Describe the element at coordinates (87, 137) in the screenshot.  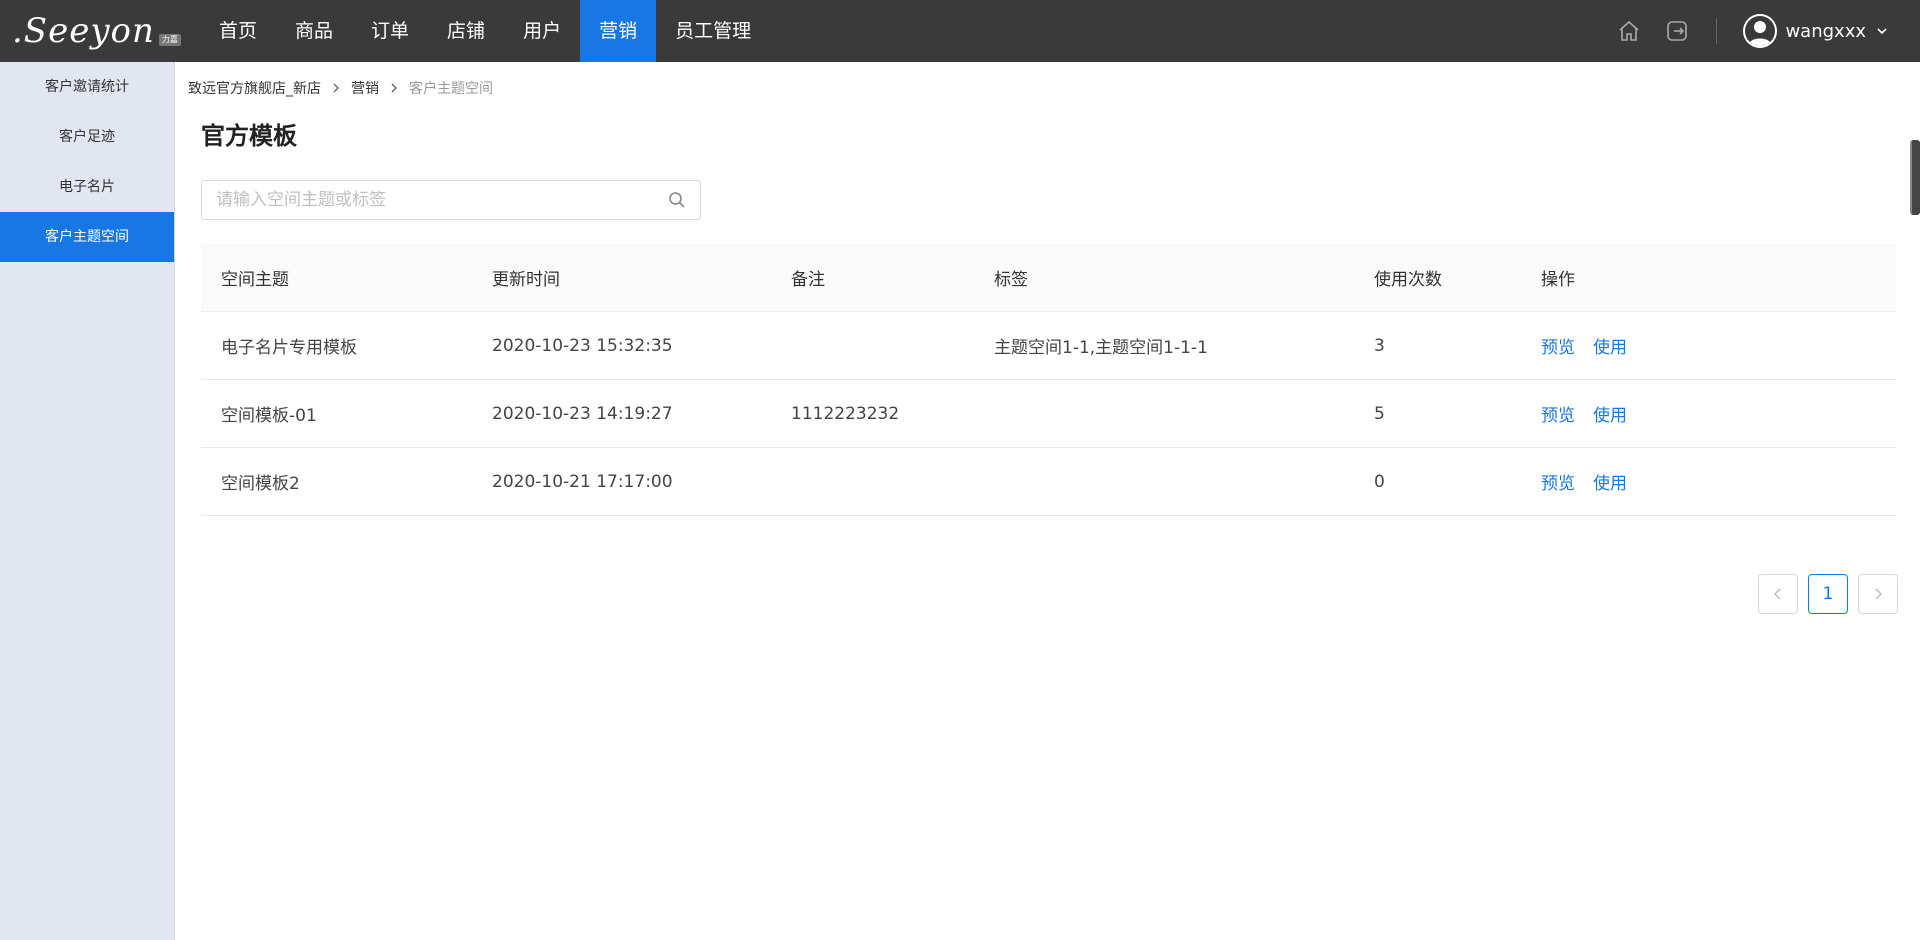
I see `sidebar-item-footprint: 客户足迹` at that location.